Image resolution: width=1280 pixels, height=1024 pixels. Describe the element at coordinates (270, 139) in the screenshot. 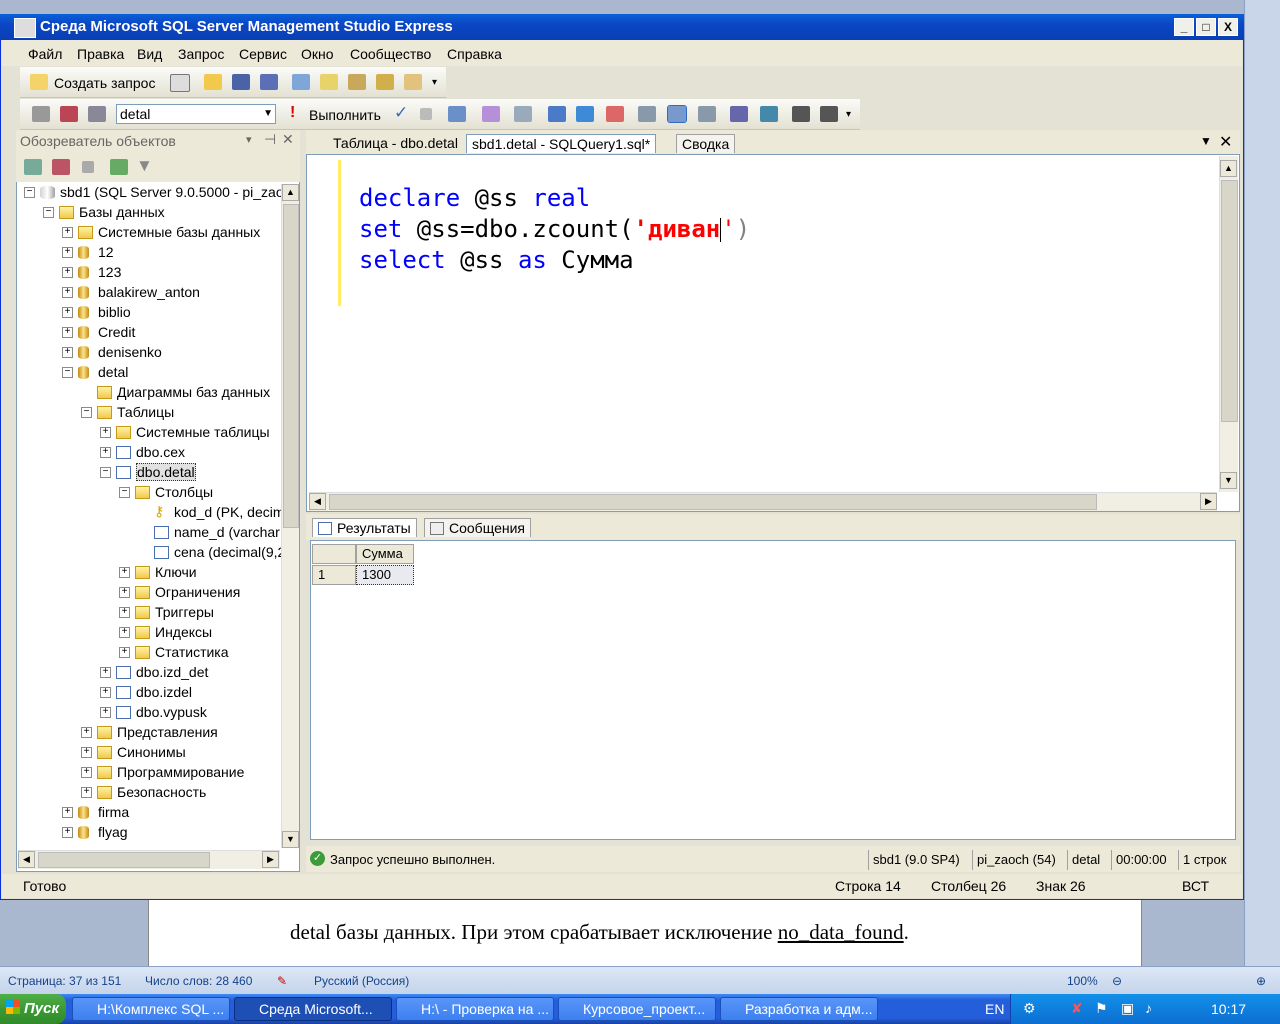

I see `pin-icon: ⊣` at that location.